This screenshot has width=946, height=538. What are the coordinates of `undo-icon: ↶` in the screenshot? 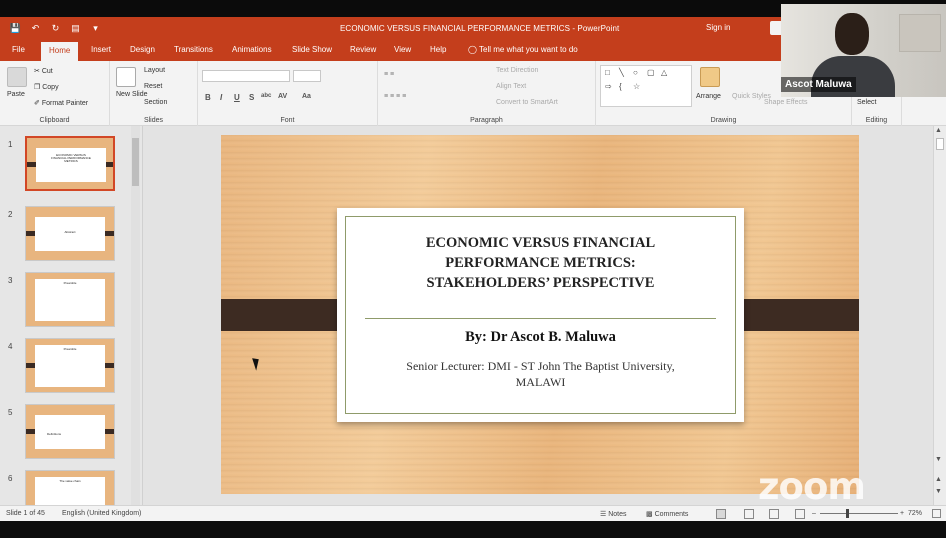 It's located at (35, 28).